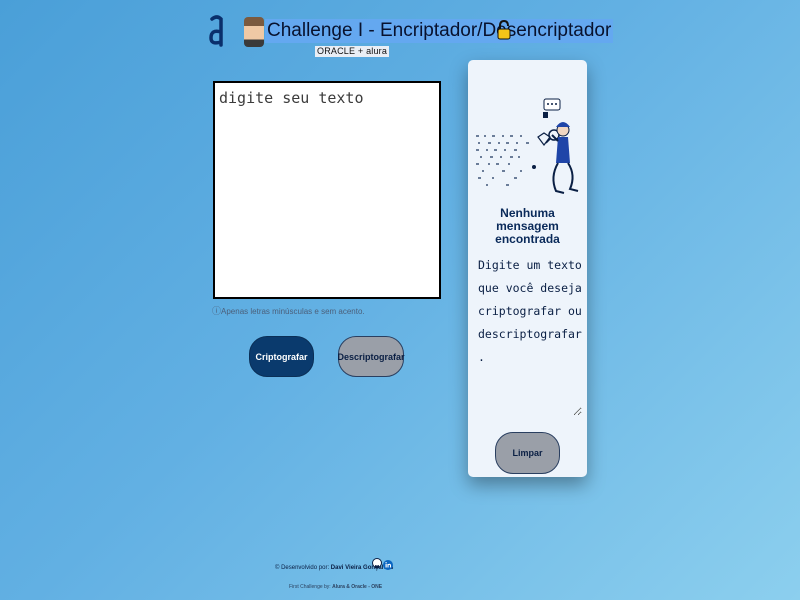 This screenshot has width=800, height=600. I want to click on panel-title: Nenhuma mensagem encontrada, so click(527, 226).